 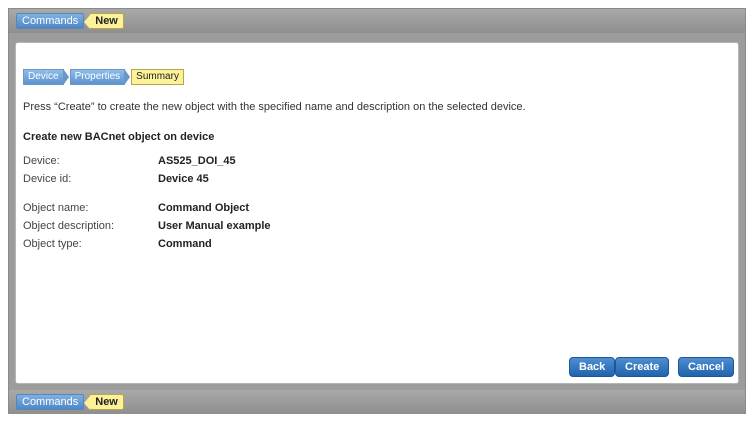 I want to click on back-button: Back, so click(x=592, y=367).